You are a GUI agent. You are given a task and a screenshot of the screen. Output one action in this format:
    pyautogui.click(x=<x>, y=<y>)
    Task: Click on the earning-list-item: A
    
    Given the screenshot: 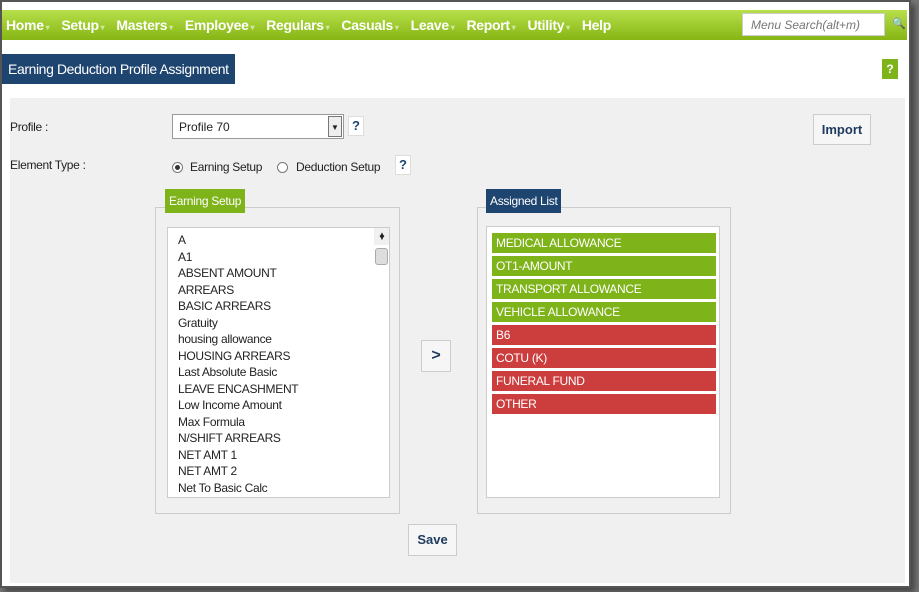 What is the action you would take?
    pyautogui.click(x=281, y=241)
    